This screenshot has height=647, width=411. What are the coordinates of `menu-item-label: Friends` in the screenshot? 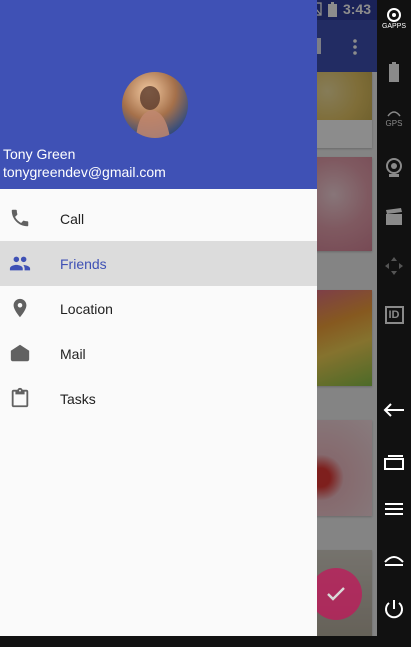 It's located at (83, 264).